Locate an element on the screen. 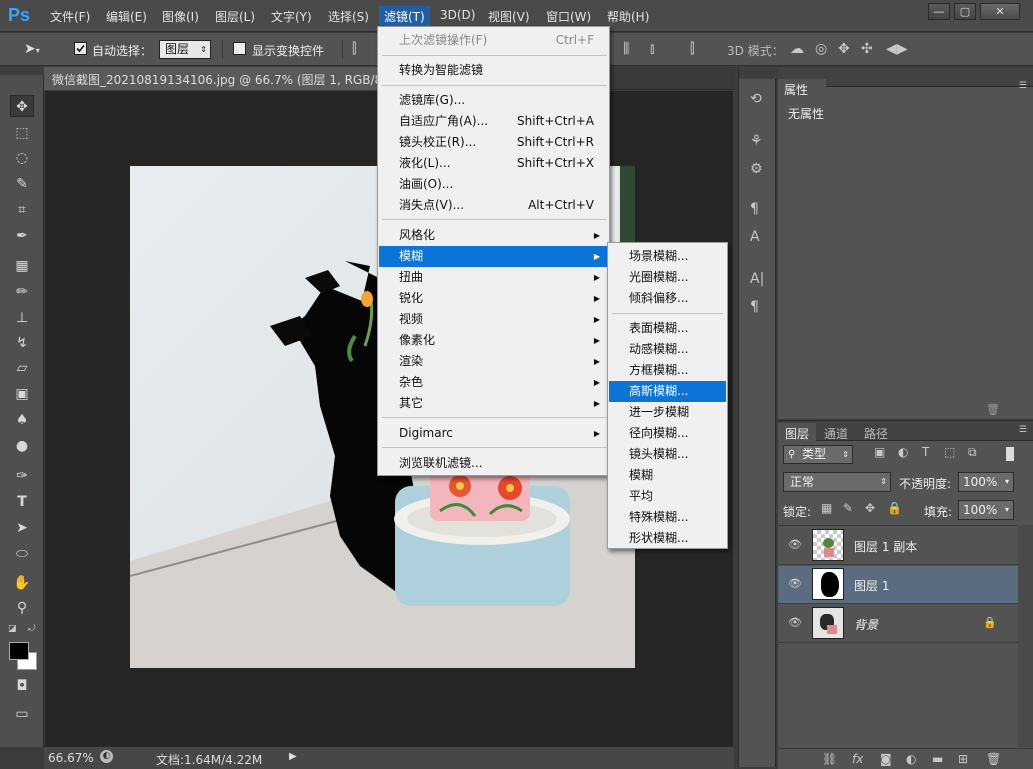  fill-input: 100% ▾ is located at coordinates (986, 510).